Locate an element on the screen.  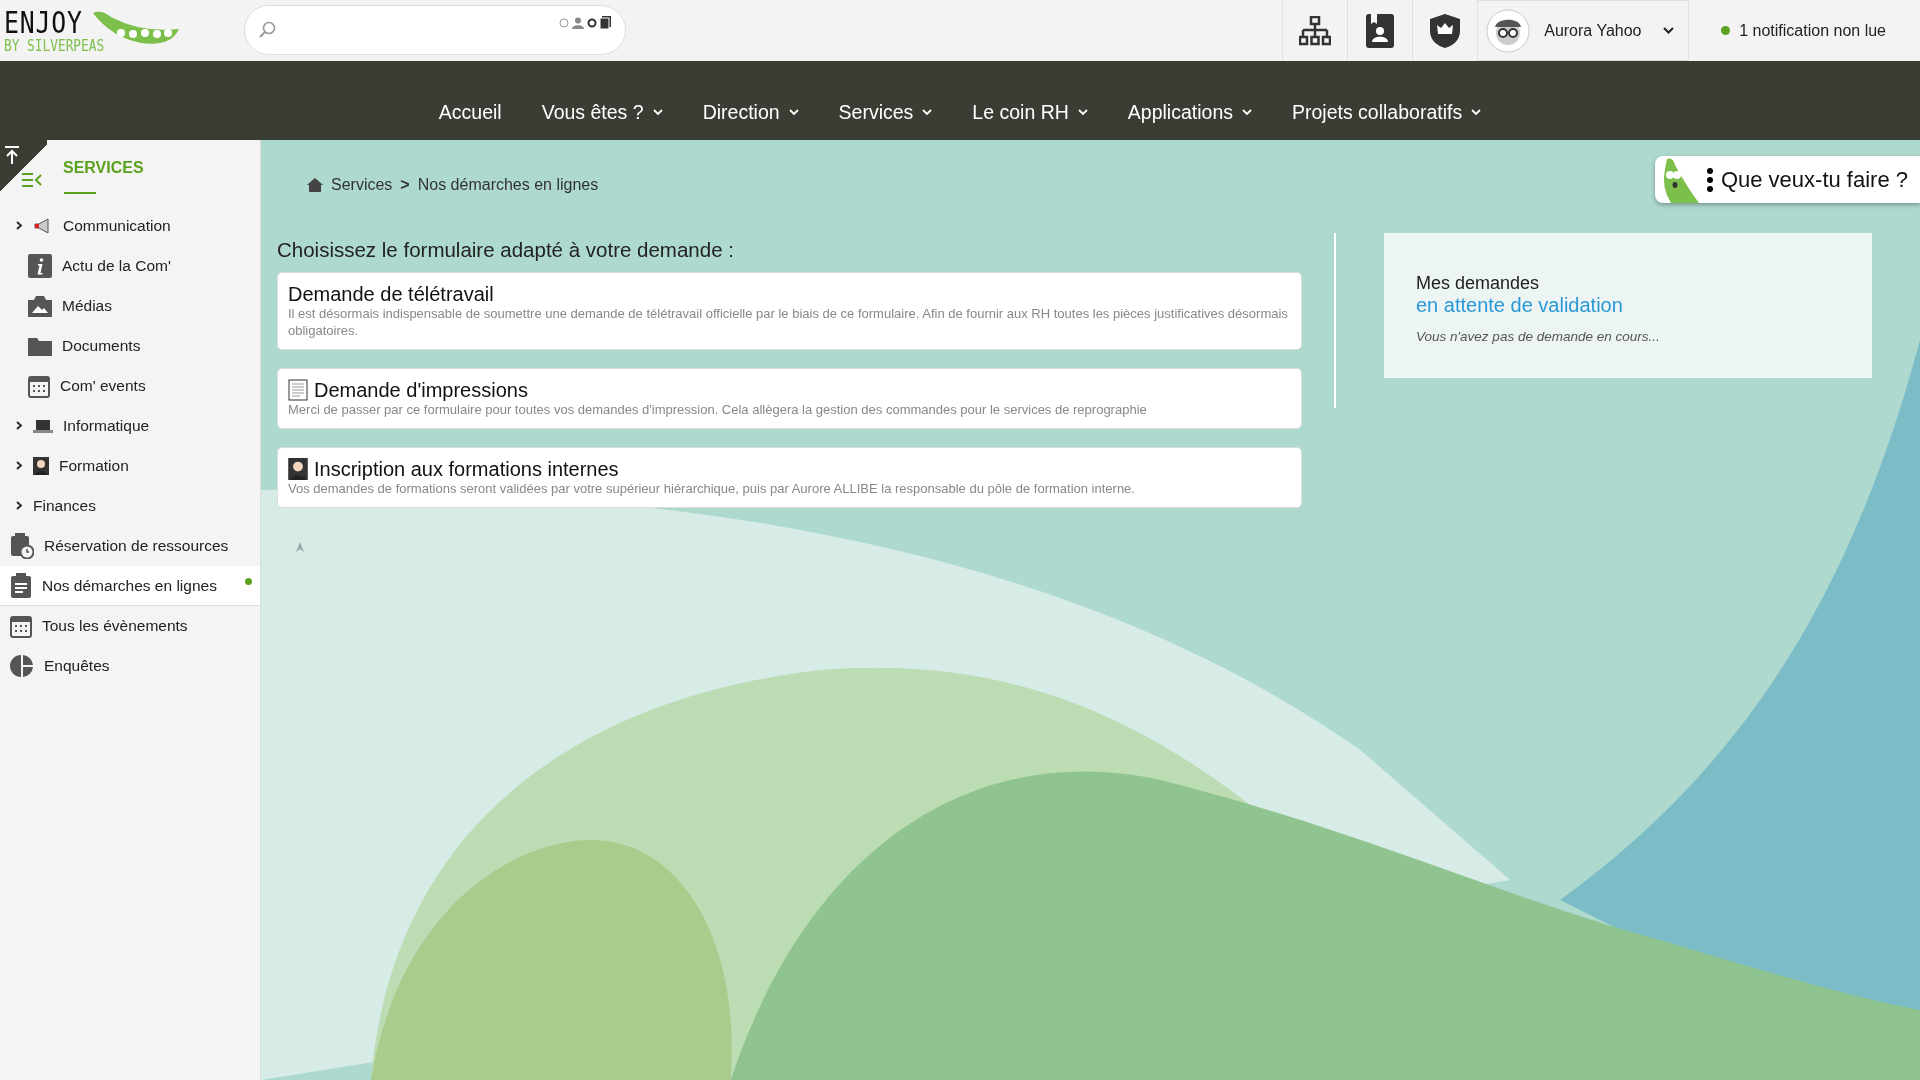
panel-title: Mes demandes is located at coordinates (1478, 283).